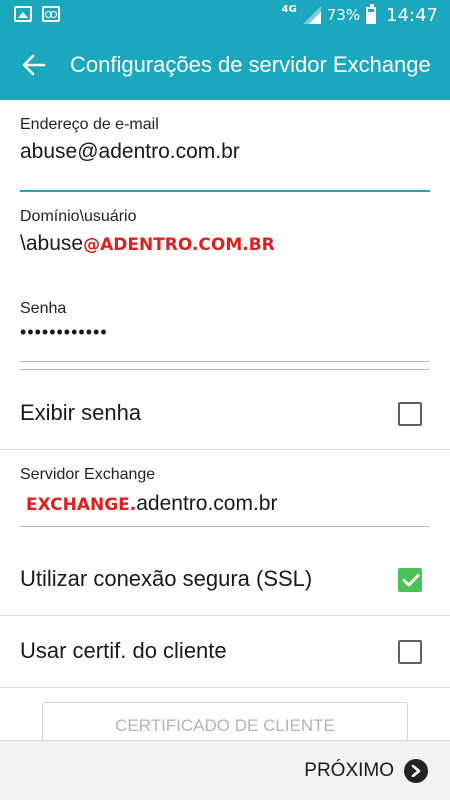 This screenshot has height=800, width=450. Describe the element at coordinates (371, 13) in the screenshot. I see `battery-icon` at that location.